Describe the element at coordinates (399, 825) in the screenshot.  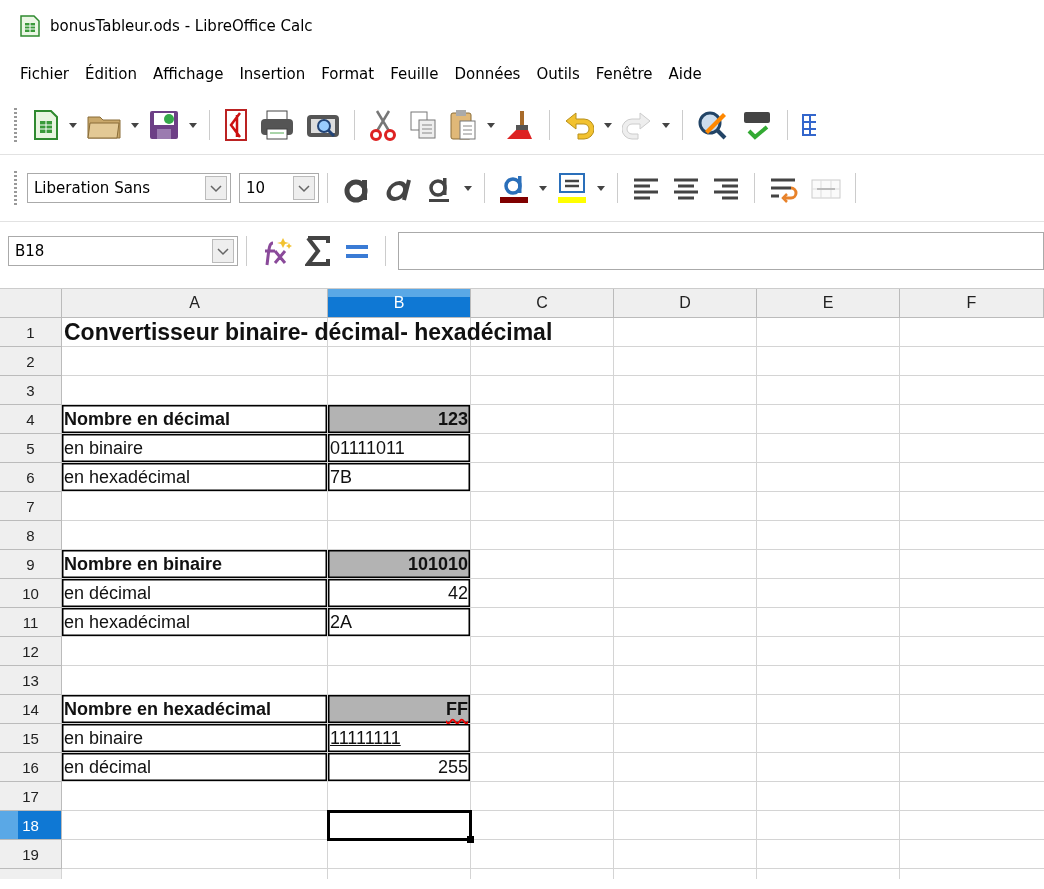
I see `selected-cell` at that location.